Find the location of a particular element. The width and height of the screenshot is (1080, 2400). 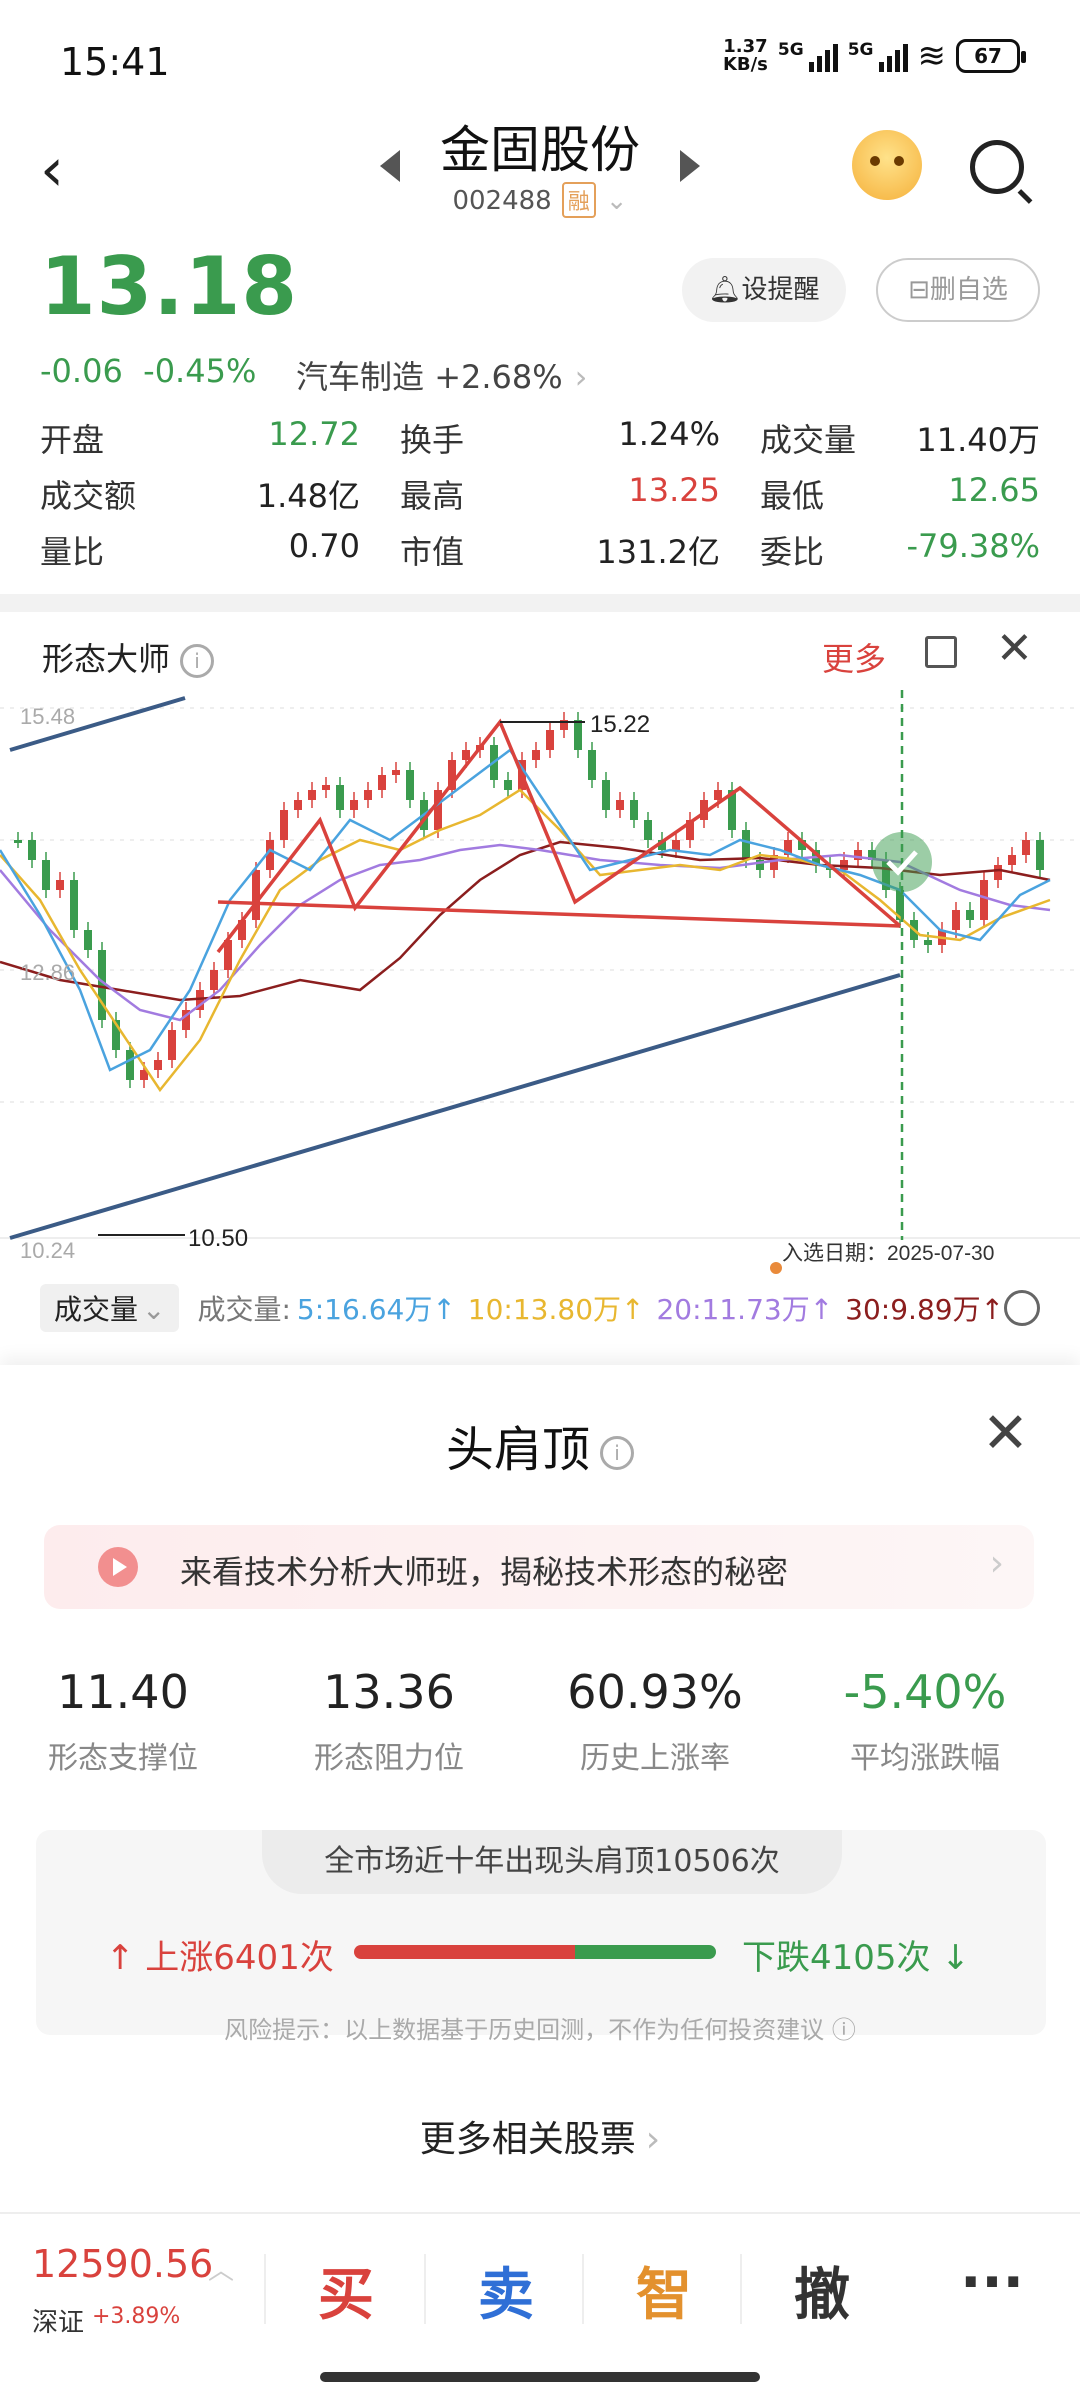

up-ratio-fill is located at coordinates (464, 1952).